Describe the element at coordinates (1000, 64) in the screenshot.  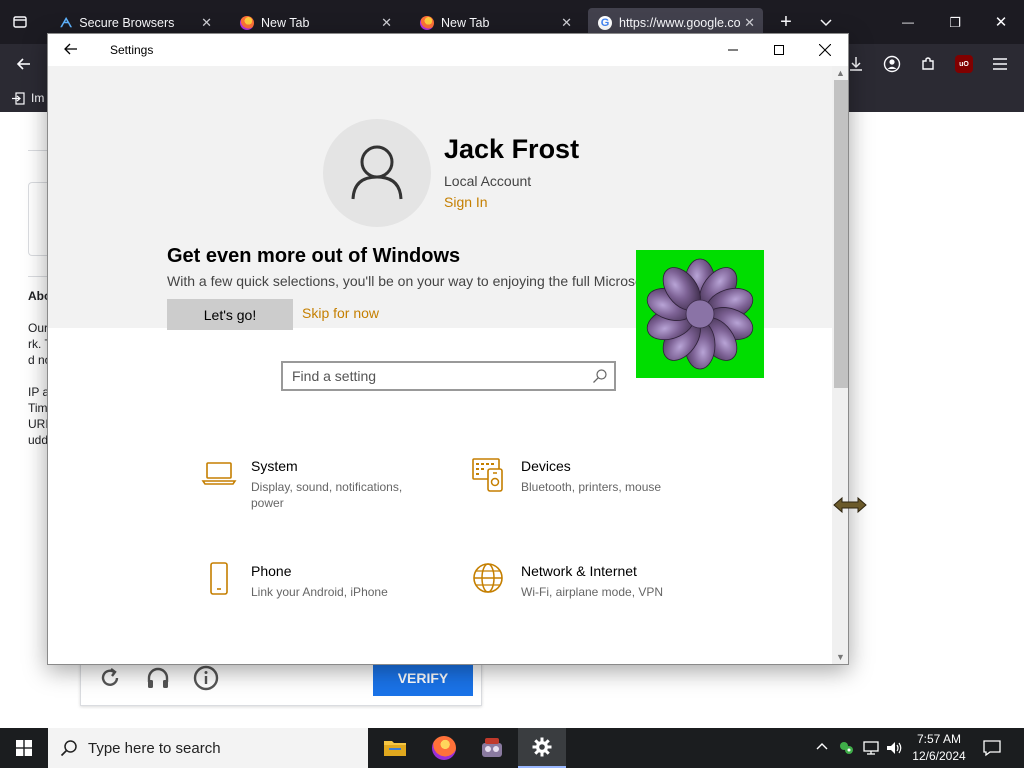
I see `hamburger-menu-icon` at that location.